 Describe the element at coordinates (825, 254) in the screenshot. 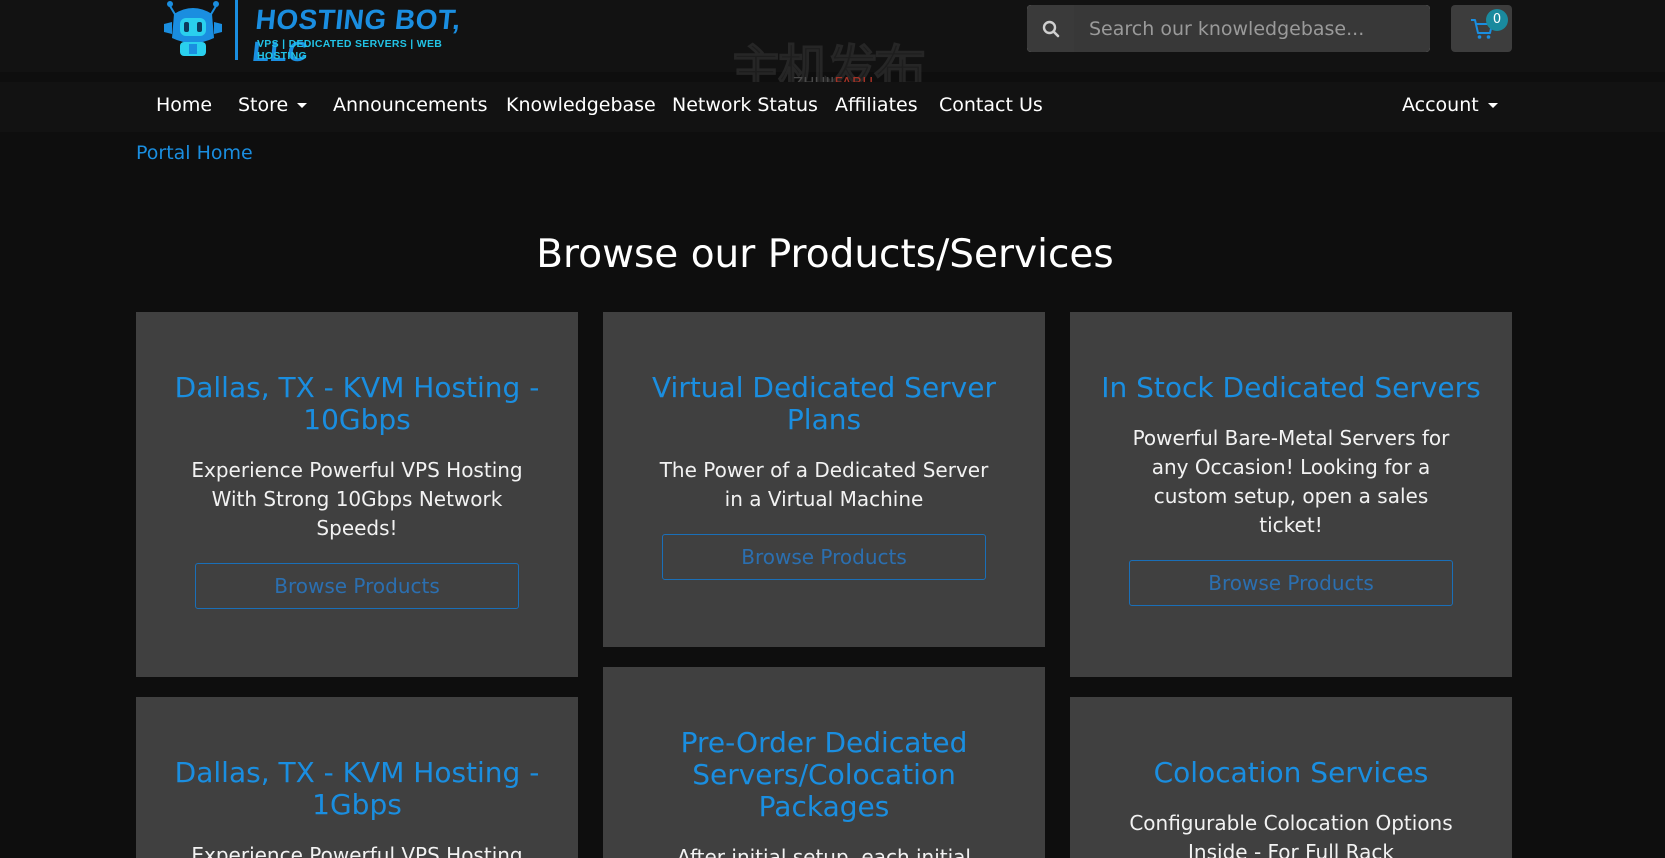

I see `page-title: Browse our Products/Services` at that location.